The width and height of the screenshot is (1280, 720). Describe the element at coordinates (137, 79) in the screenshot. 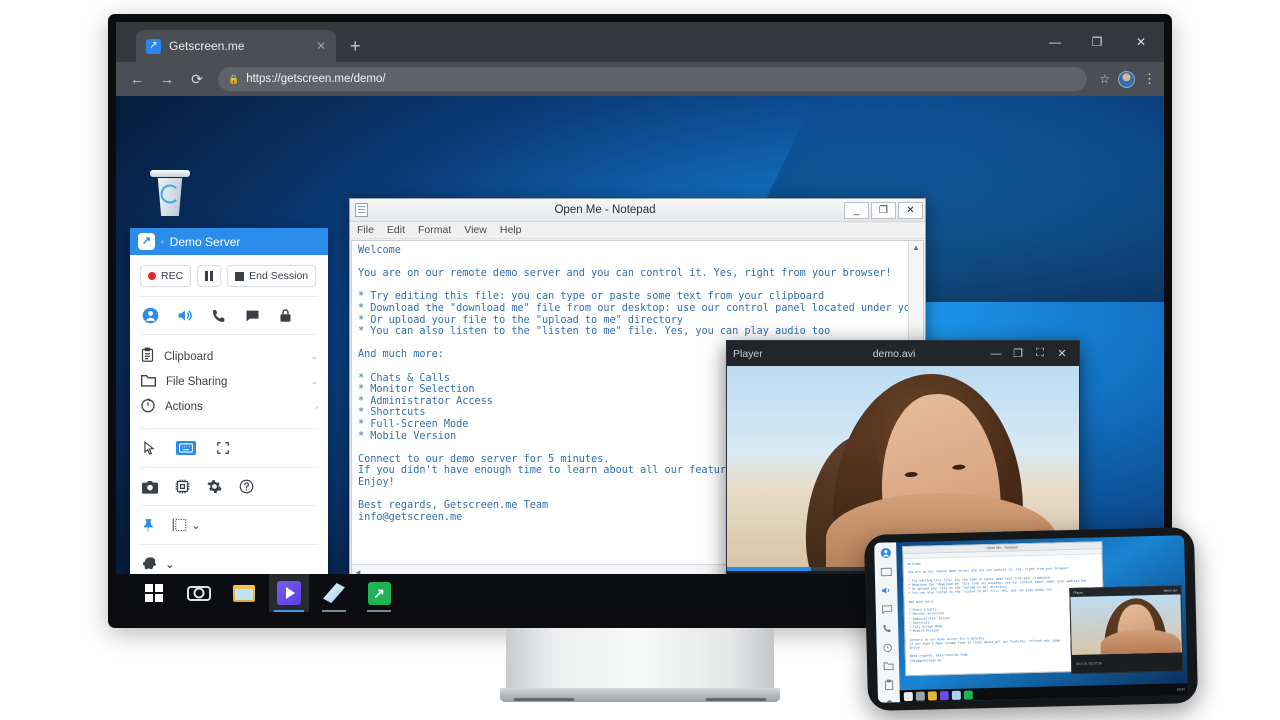

I see `back-button: ←` at that location.